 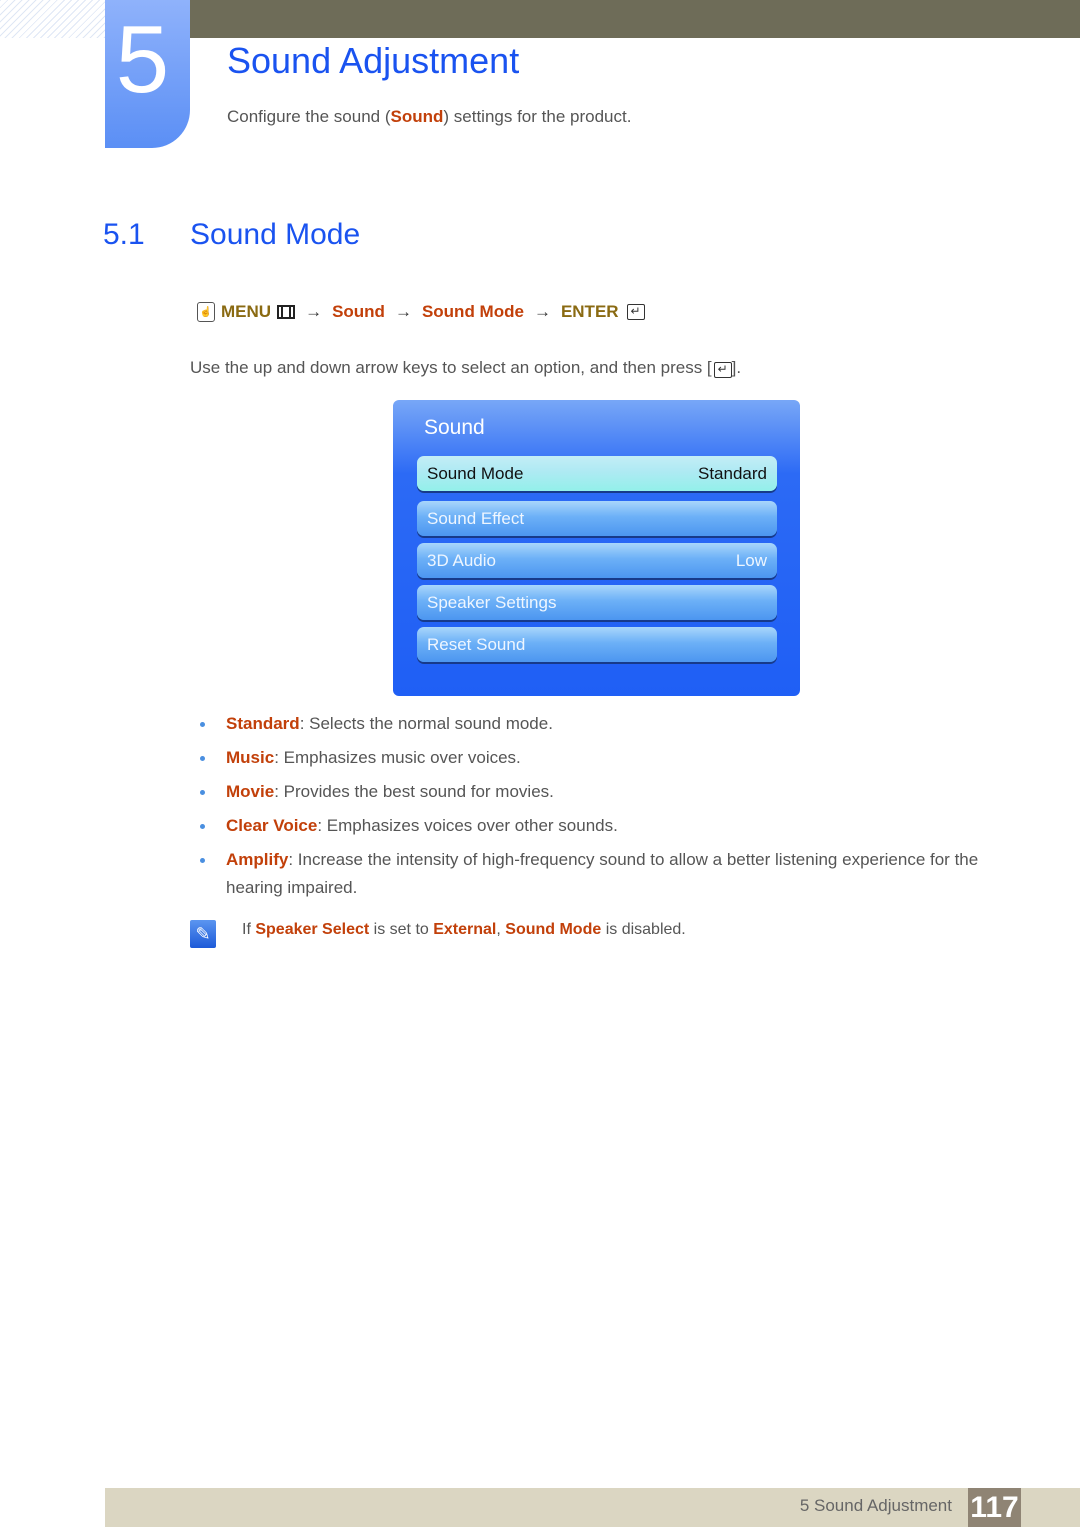 I want to click on menu-item-3d-audio: 3D Audio Low, so click(x=597, y=560).